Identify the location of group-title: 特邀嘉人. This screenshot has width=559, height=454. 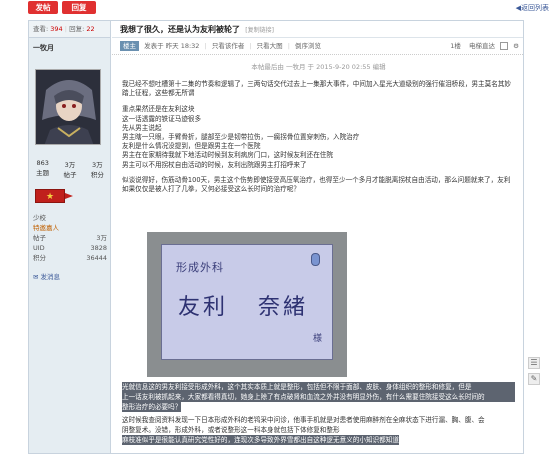
(46, 228).